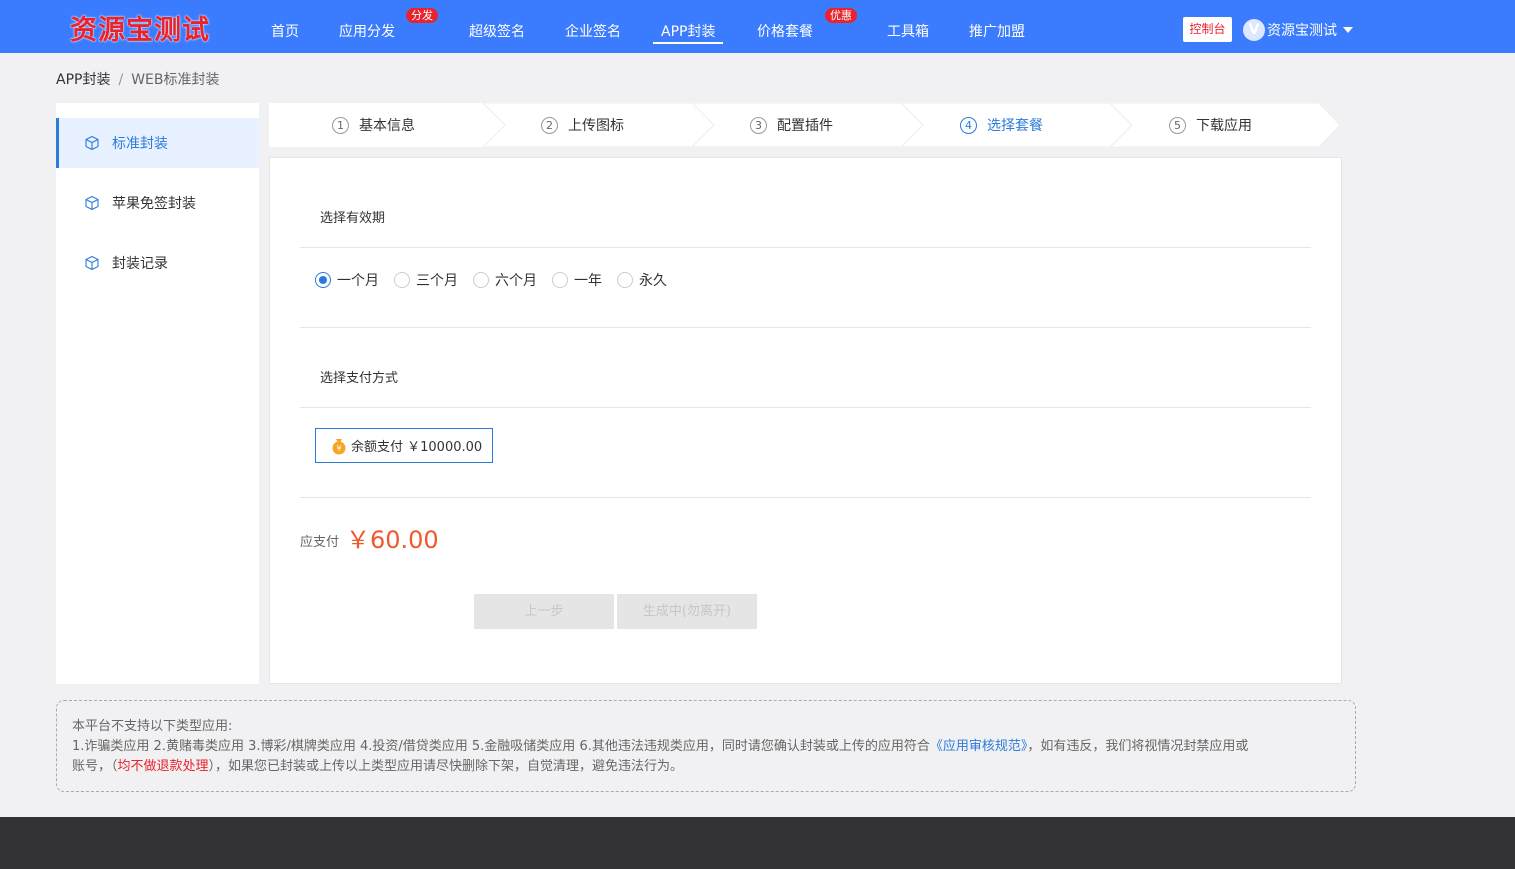 This screenshot has width=1515, height=869. I want to click on nav-super-signature: 超级签名, so click(497, 31).